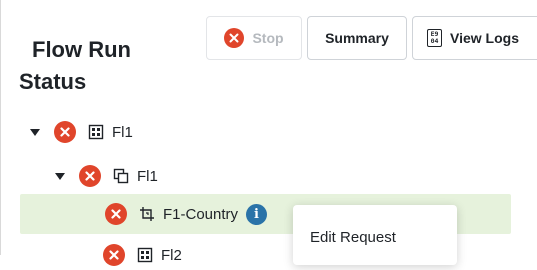 Image resolution: width=537 pixels, height=270 pixels. Describe the element at coordinates (121, 176) in the screenshot. I see `copy-icon` at that location.